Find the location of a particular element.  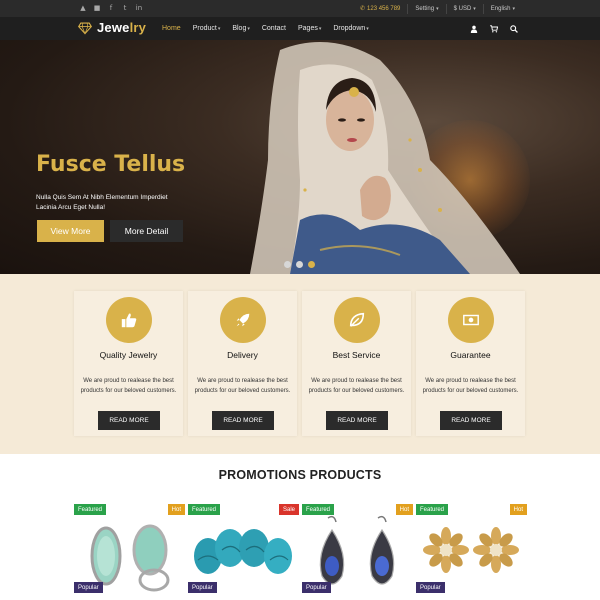

rocket-icon is located at coordinates (243, 320).